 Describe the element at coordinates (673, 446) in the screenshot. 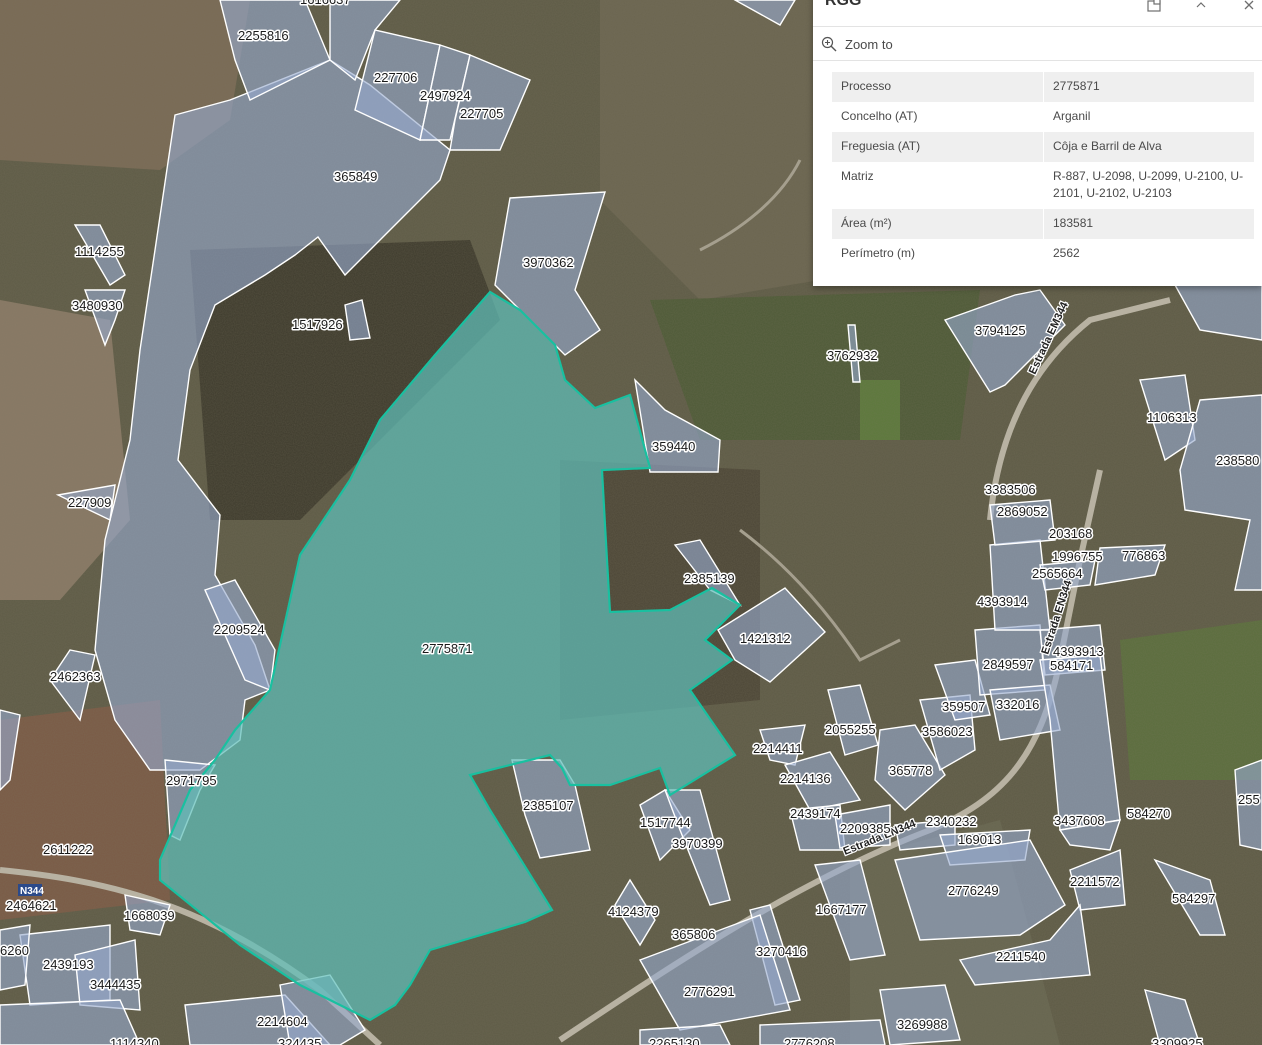

I see `parcel-label: 359440` at that location.